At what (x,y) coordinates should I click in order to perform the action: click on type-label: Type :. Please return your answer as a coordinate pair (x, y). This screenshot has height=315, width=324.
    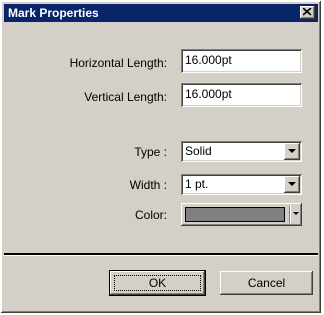
    Looking at the image, I should click on (150, 152).